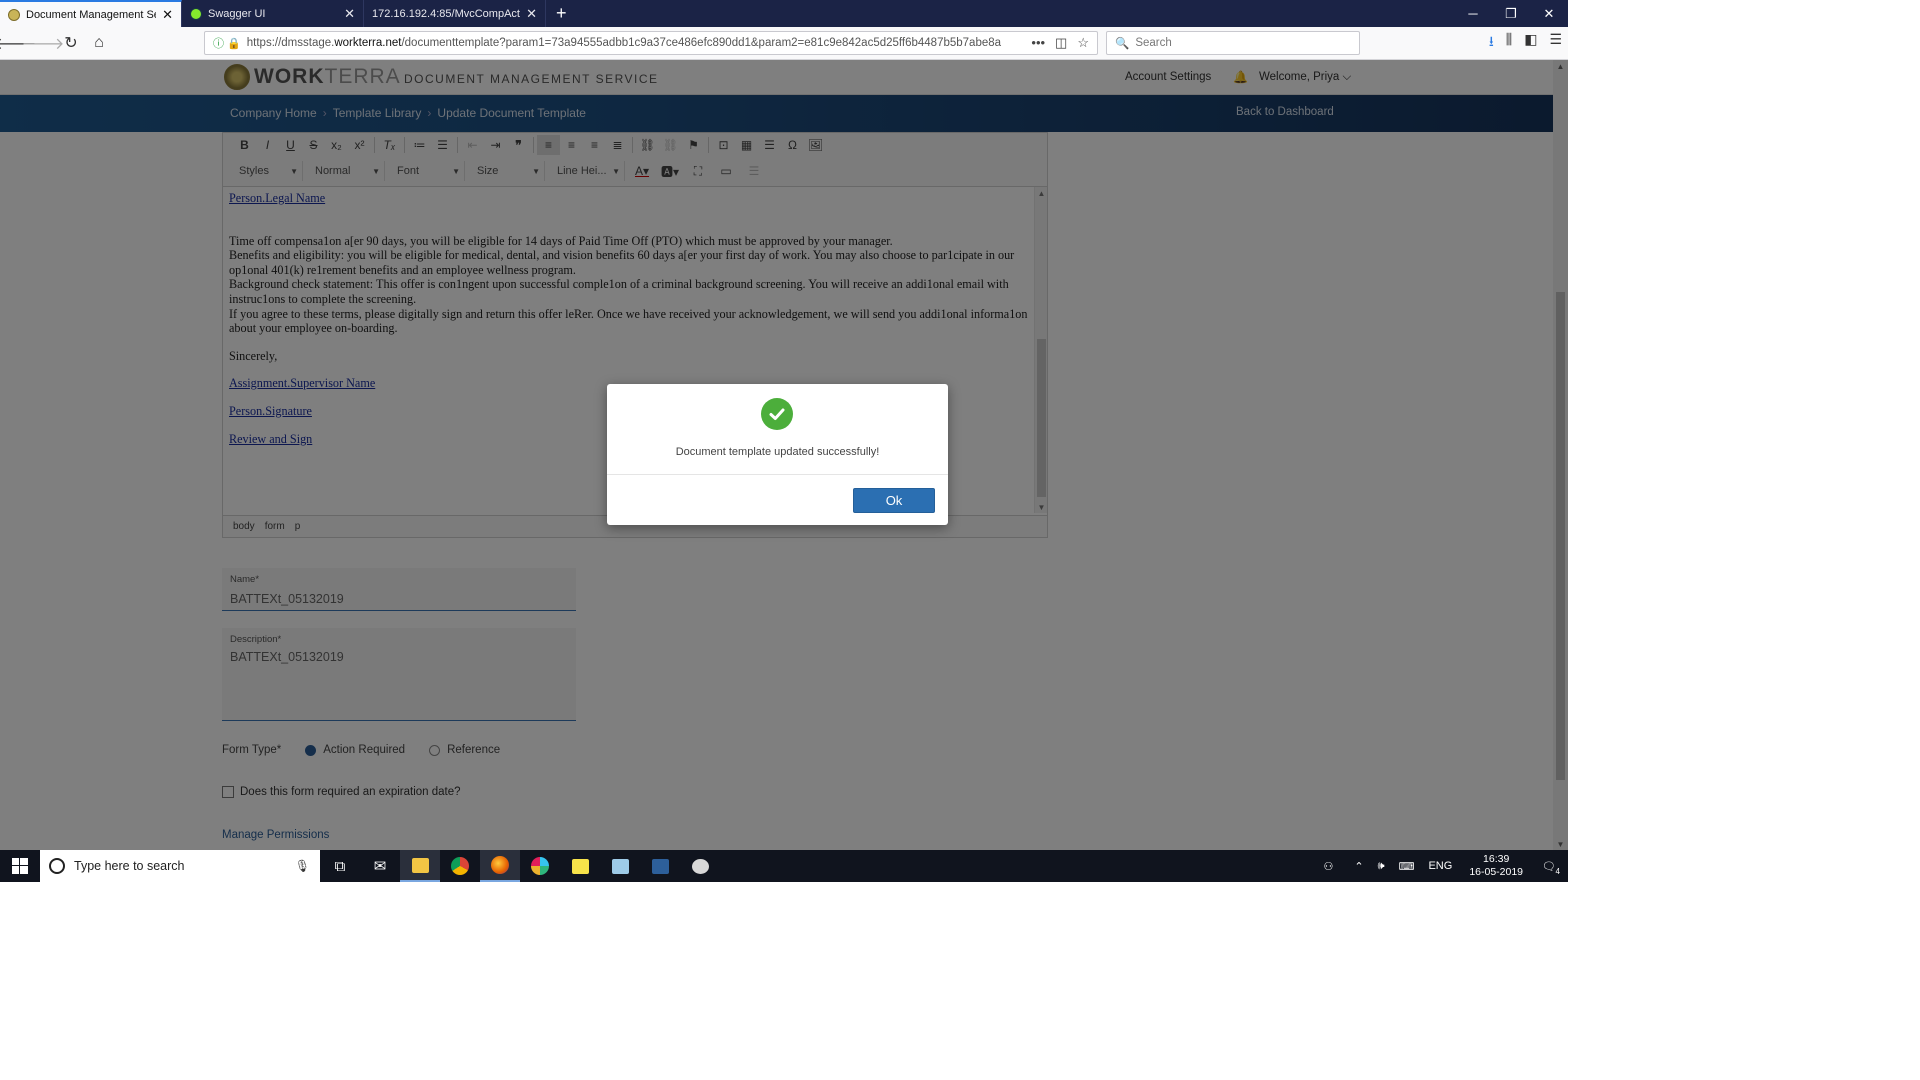 This screenshot has width=1920, height=1080. What do you see at coordinates (460, 866) in the screenshot?
I see `chrome-icon` at bounding box center [460, 866].